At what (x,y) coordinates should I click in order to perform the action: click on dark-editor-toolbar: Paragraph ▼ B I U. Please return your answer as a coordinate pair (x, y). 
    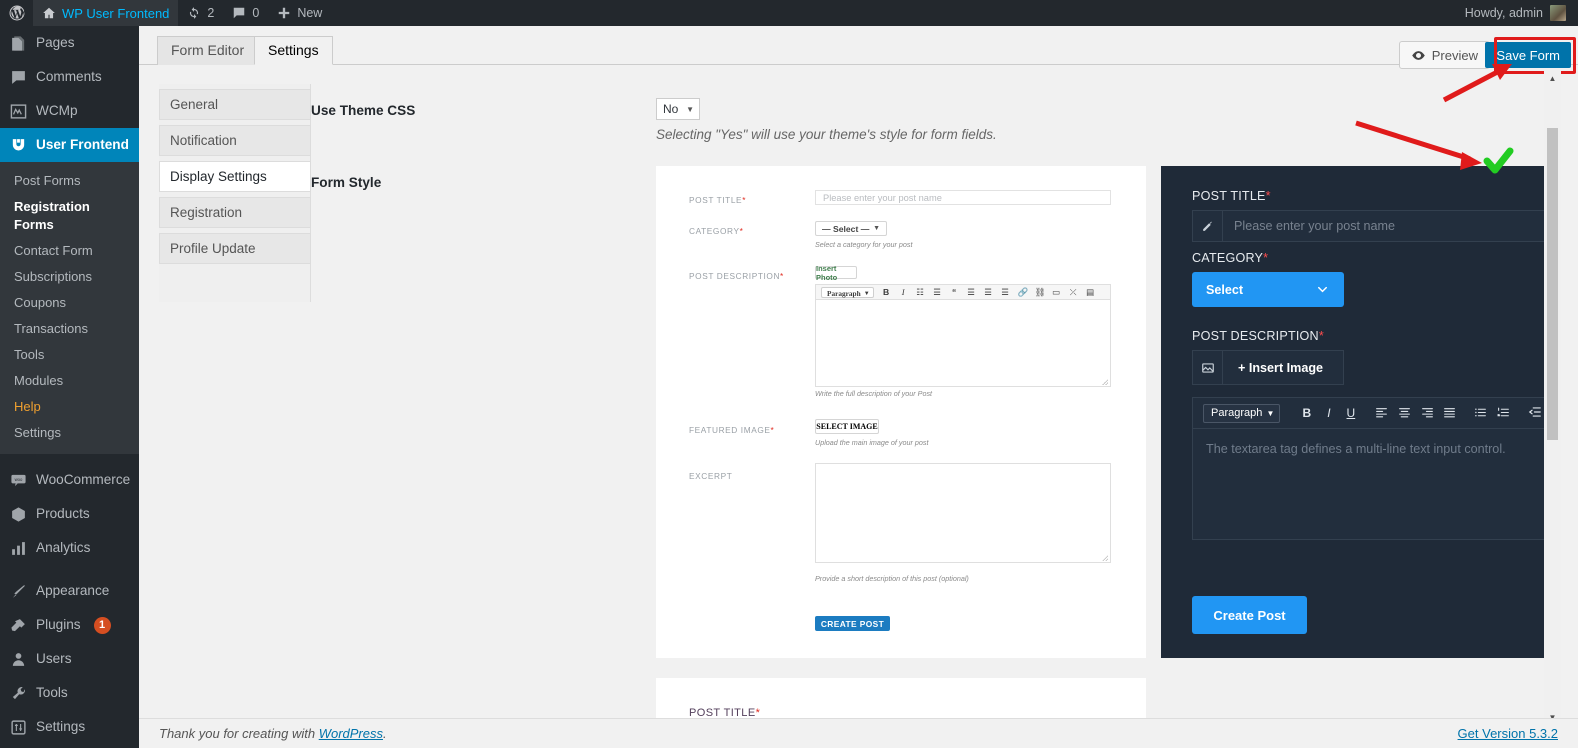
    Looking at the image, I should click on (1376, 413).